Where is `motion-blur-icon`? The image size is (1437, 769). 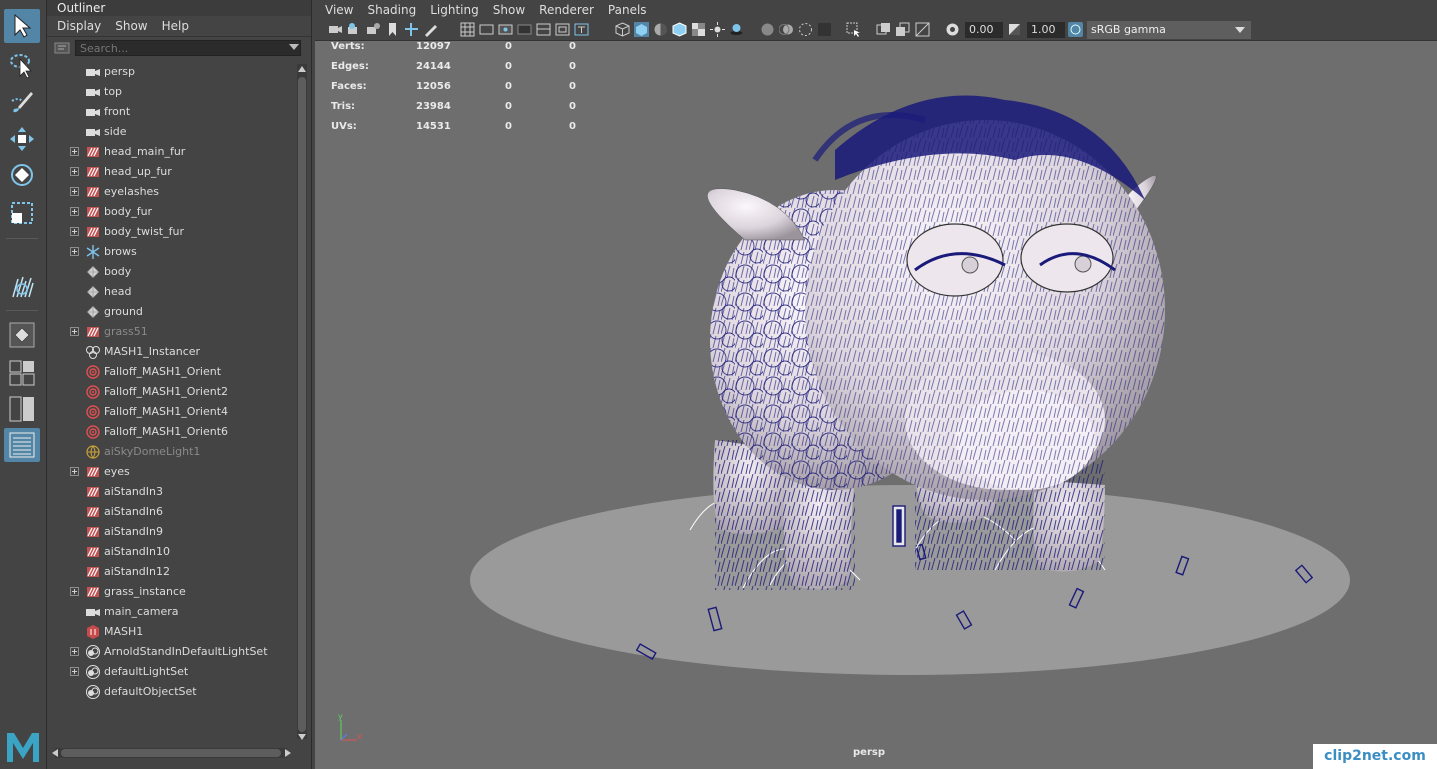 motion-blur-icon is located at coordinates (786, 29).